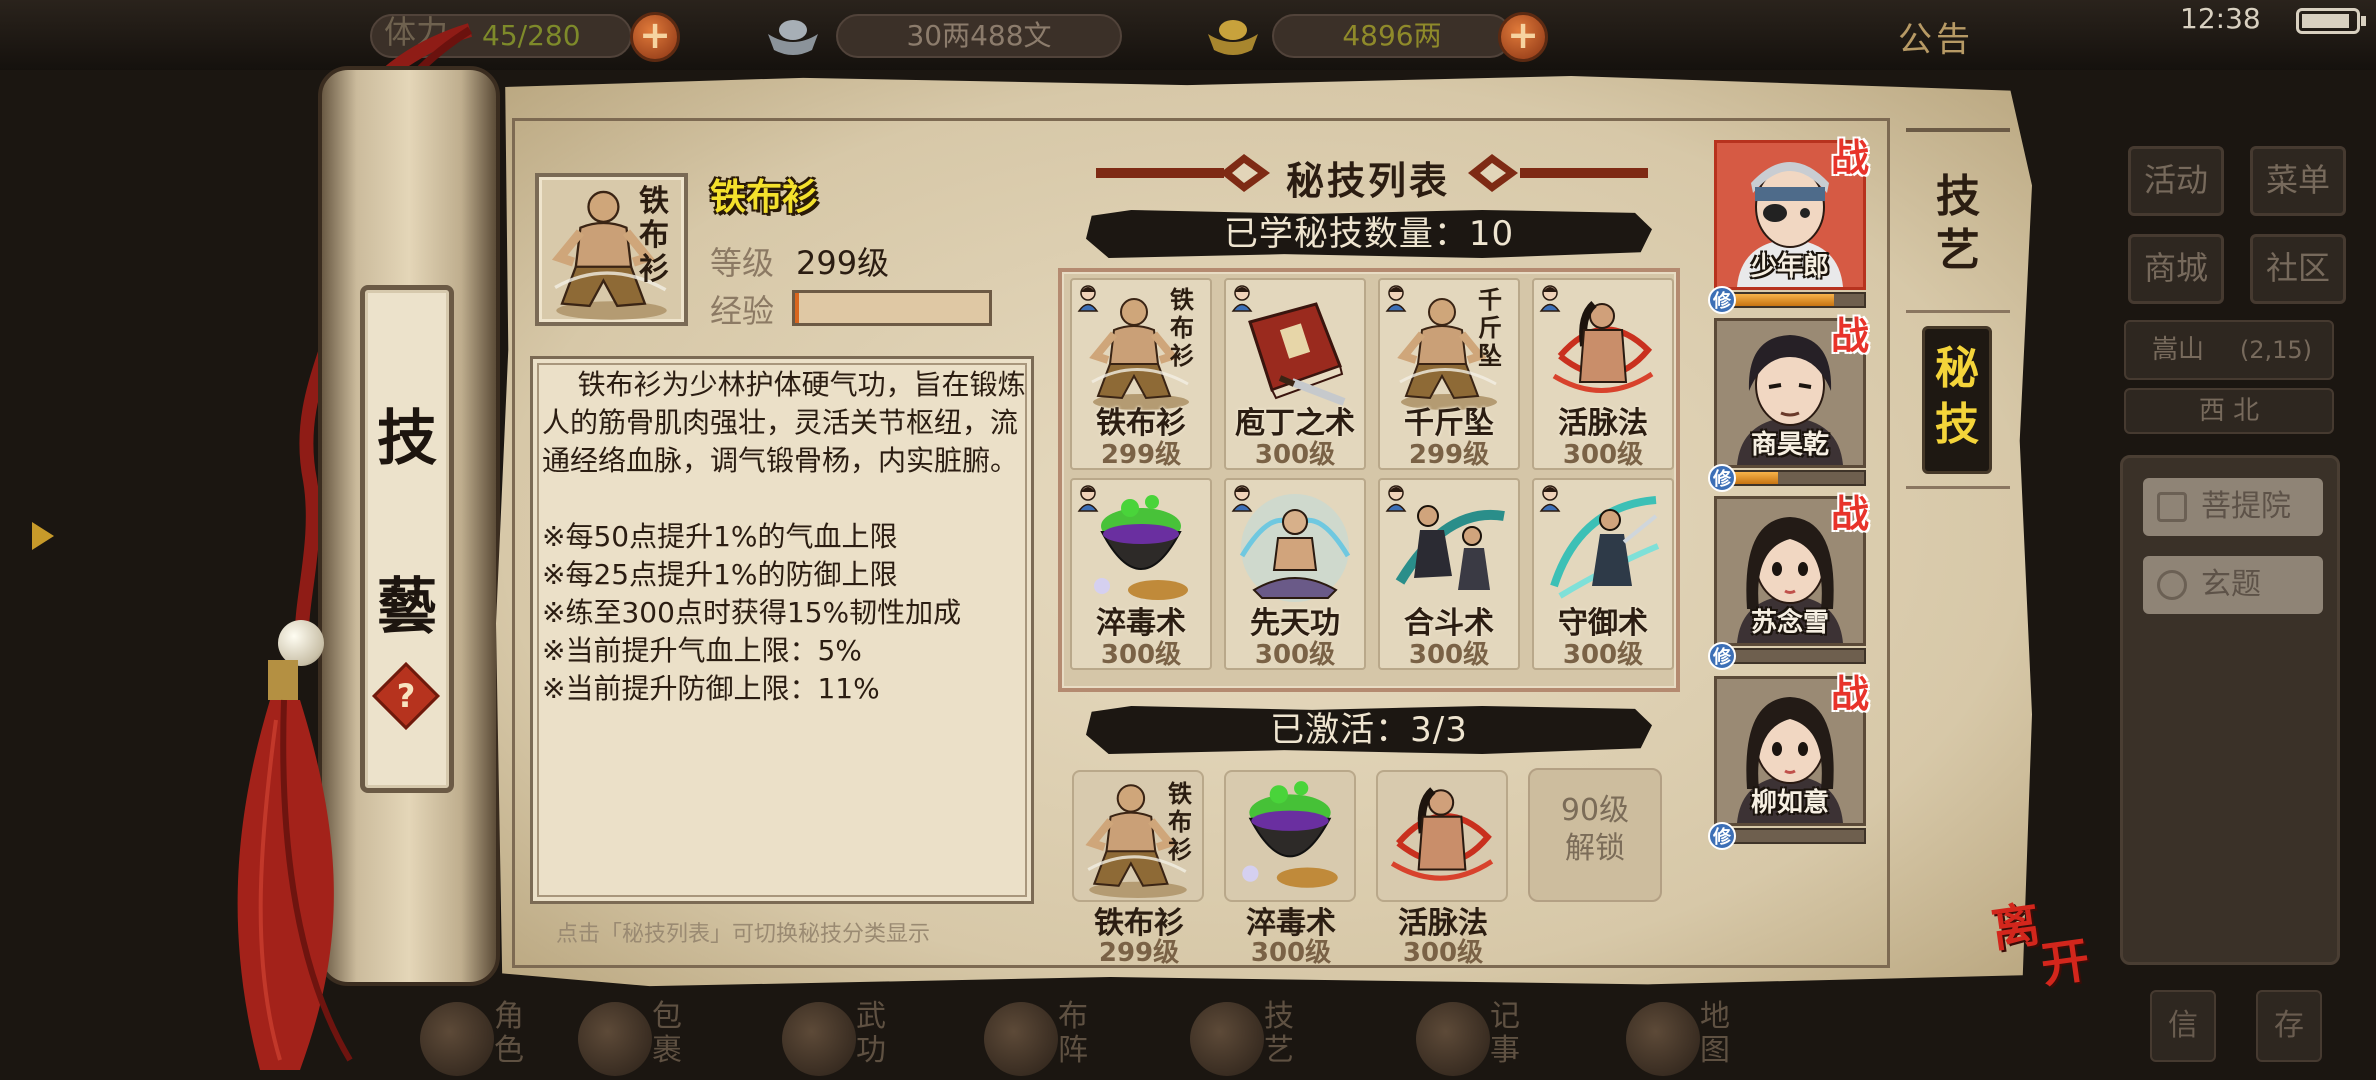 This screenshot has width=2376, height=1080. I want to click on skill-cell: 活脉法 300级, so click(1603, 374).